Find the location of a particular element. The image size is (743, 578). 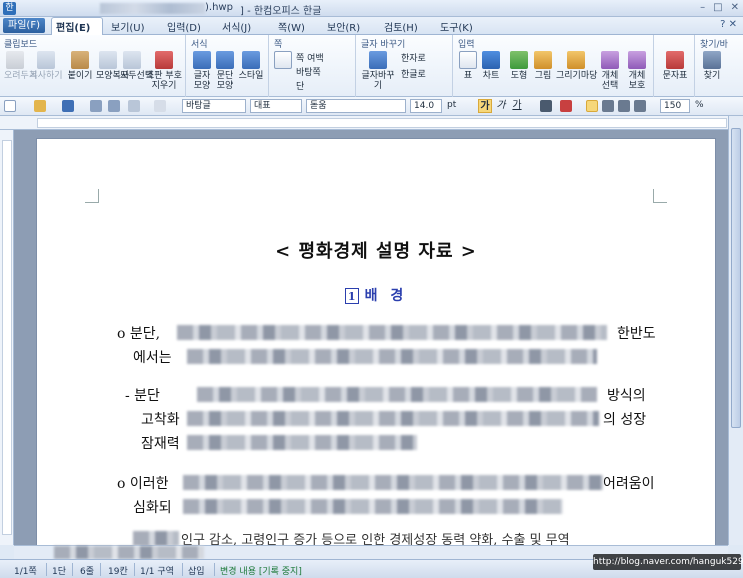

drawing-icon is located at coordinates (576, 60).